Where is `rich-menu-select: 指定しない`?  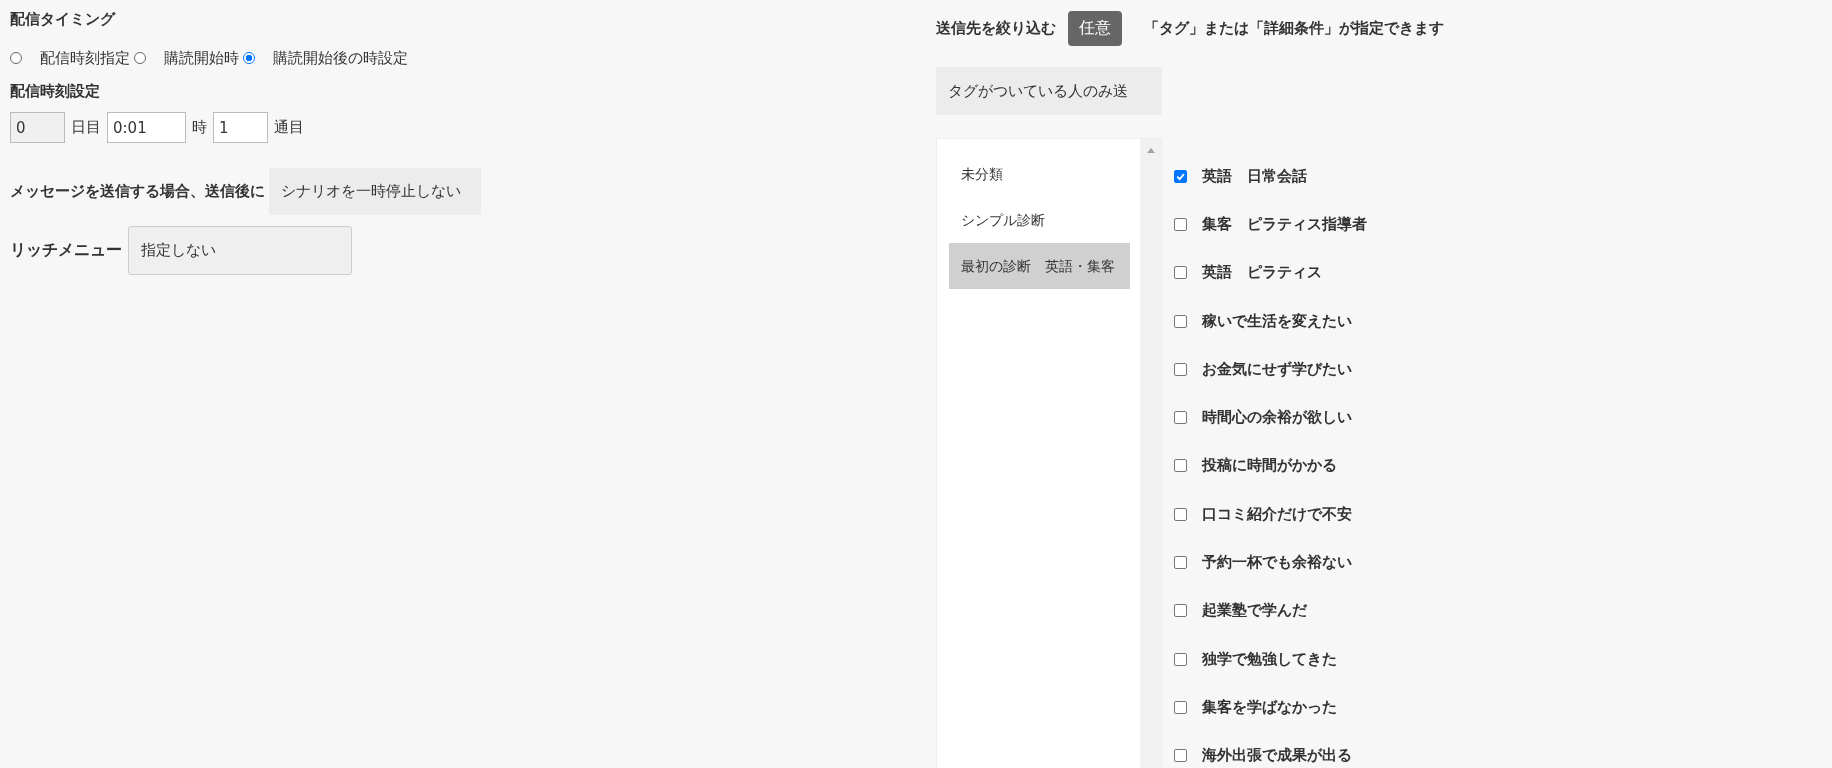 rich-menu-select: 指定しない is located at coordinates (240, 250).